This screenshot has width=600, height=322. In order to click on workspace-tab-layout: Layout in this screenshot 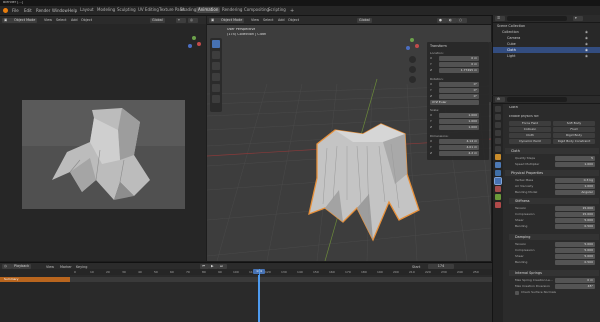, I will do `click(87, 10)`.